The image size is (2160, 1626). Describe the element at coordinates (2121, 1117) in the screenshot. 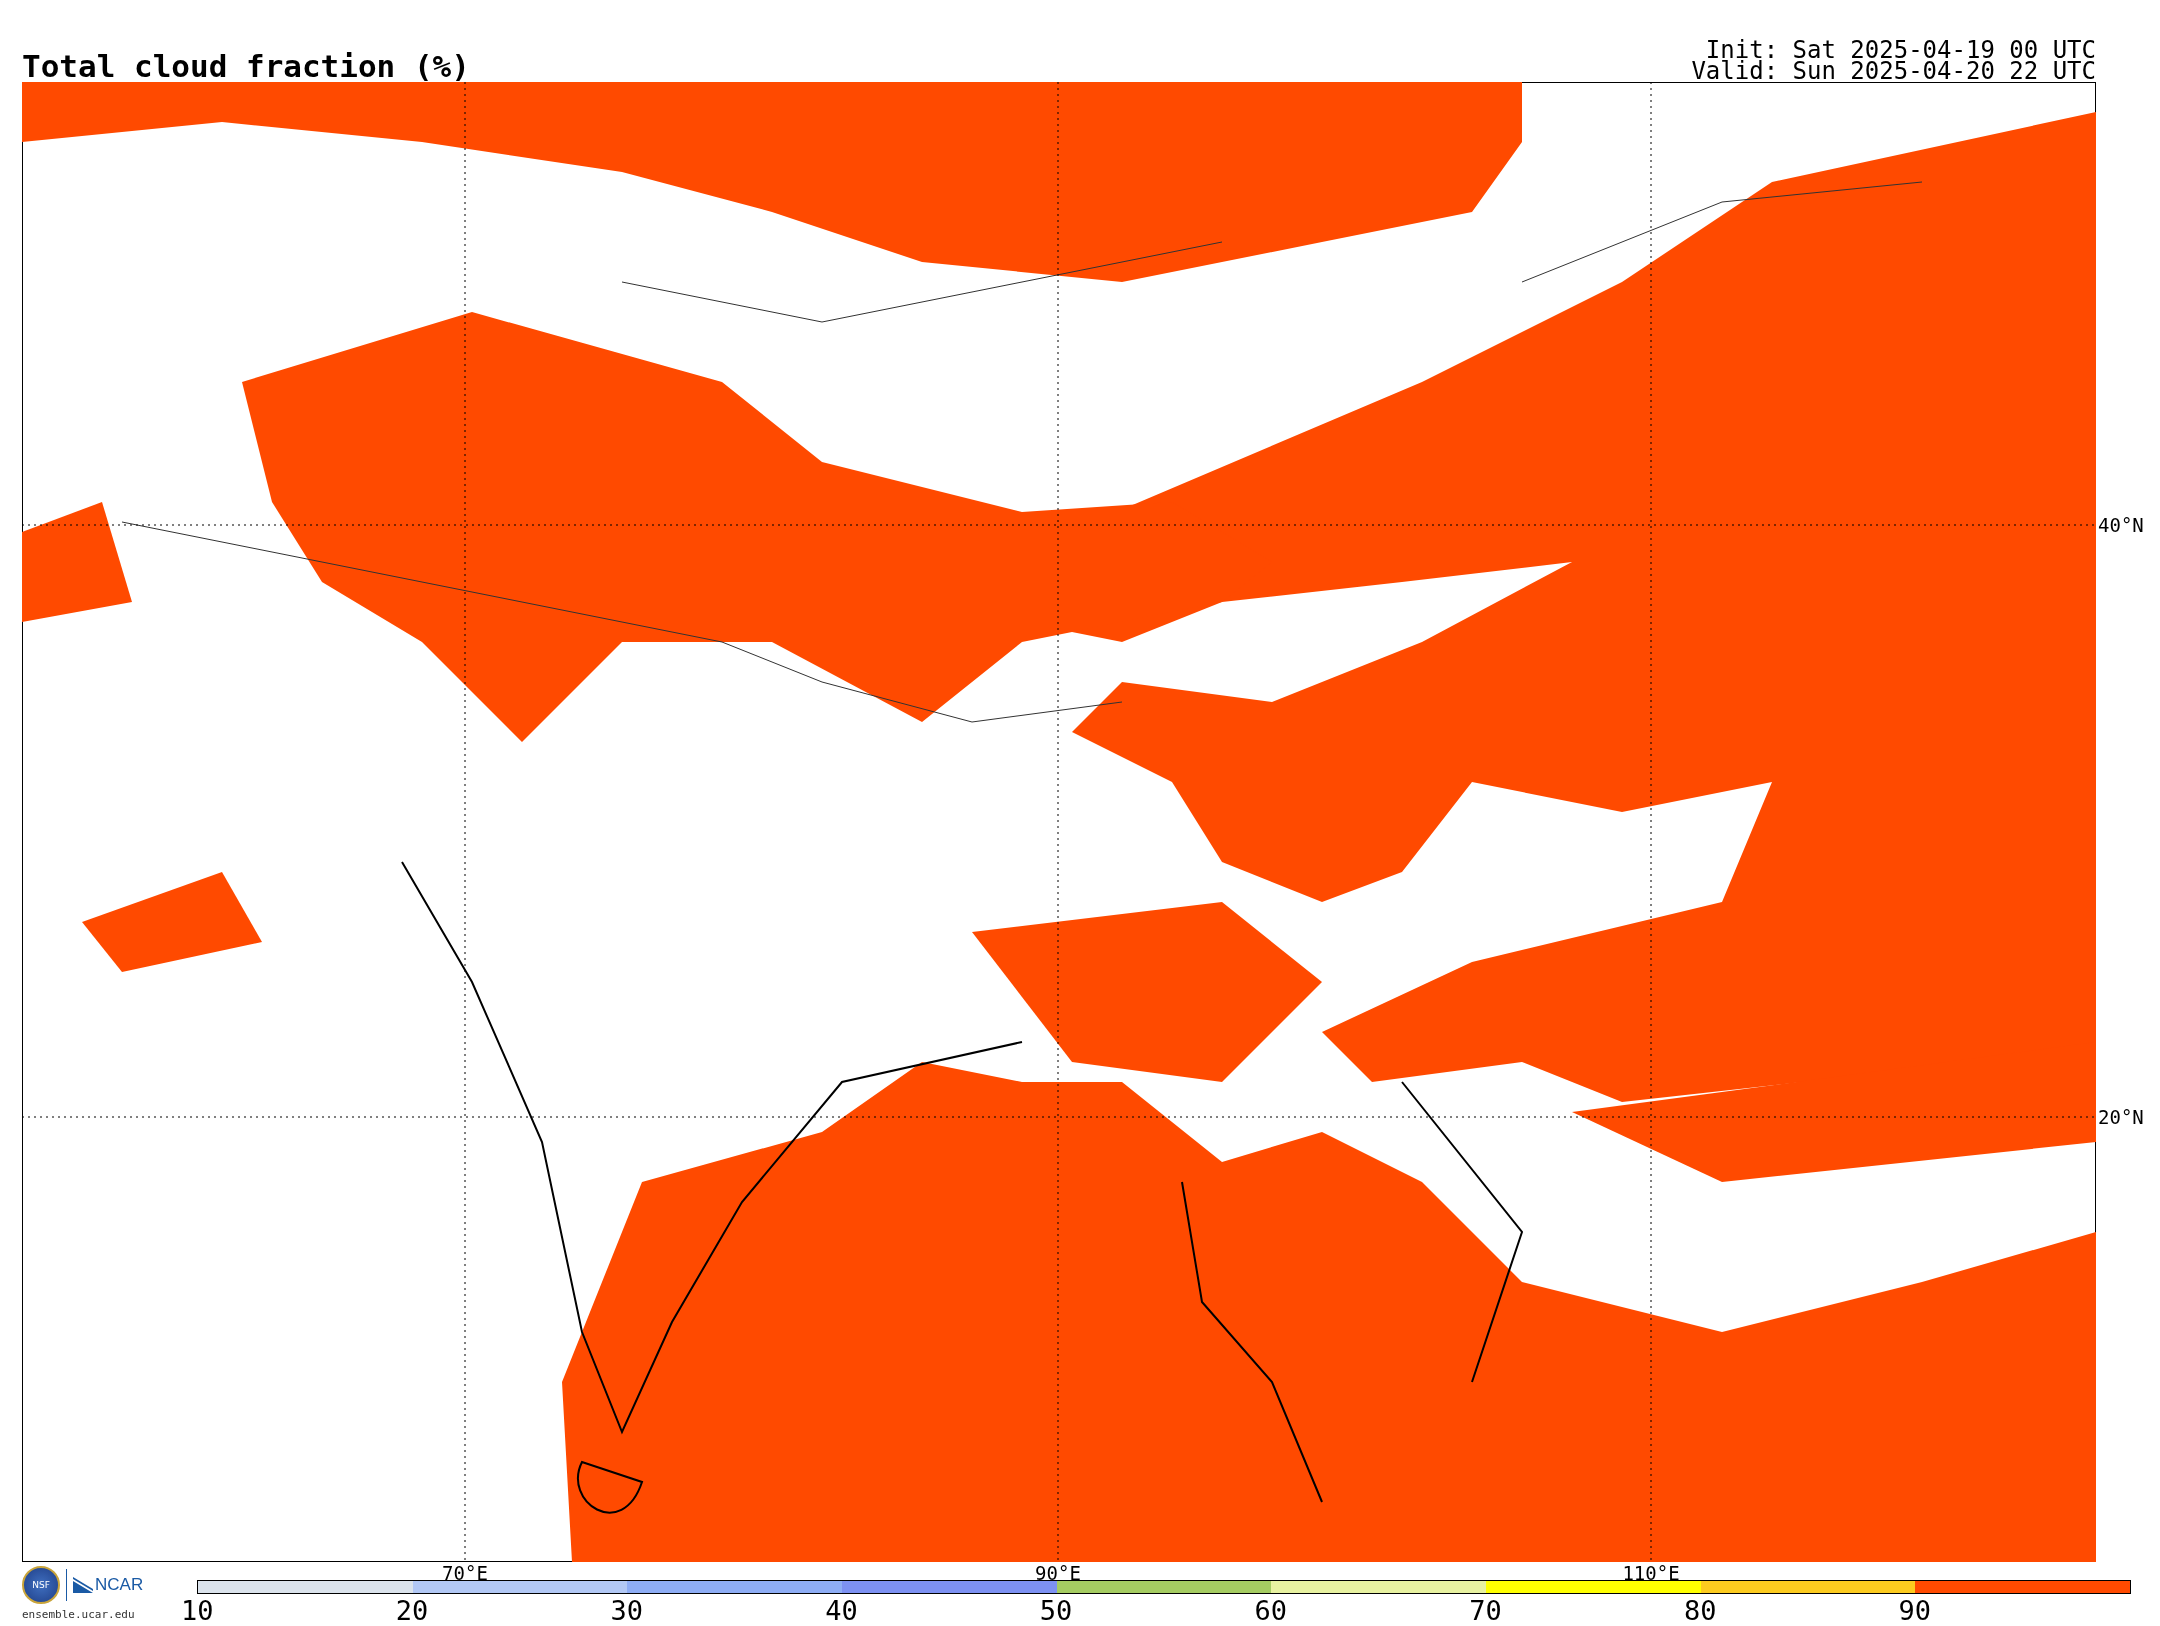

I see `latitude-label: 20°N` at that location.